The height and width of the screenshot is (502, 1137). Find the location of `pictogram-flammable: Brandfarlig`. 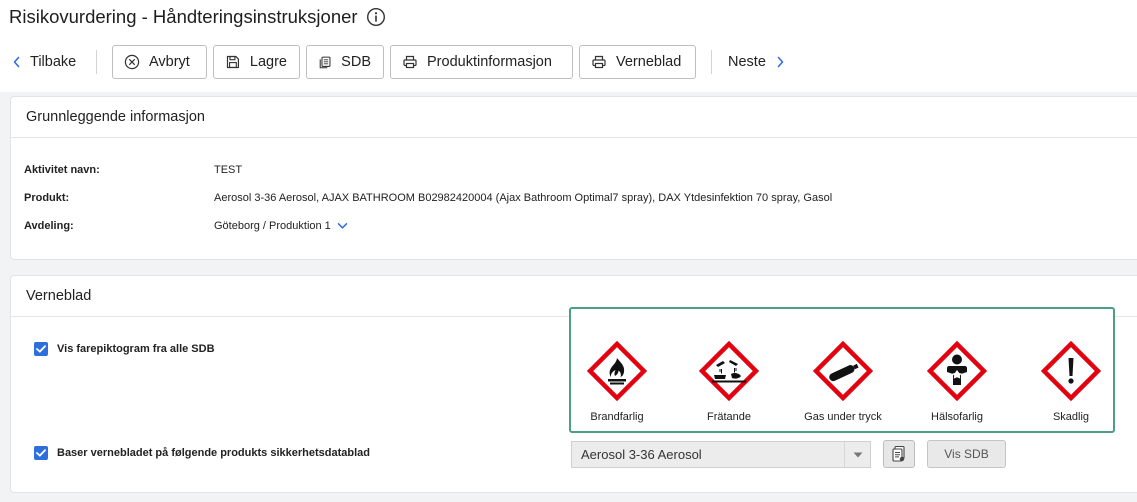

pictogram-flammable: Brandfarlig is located at coordinates (617, 382).